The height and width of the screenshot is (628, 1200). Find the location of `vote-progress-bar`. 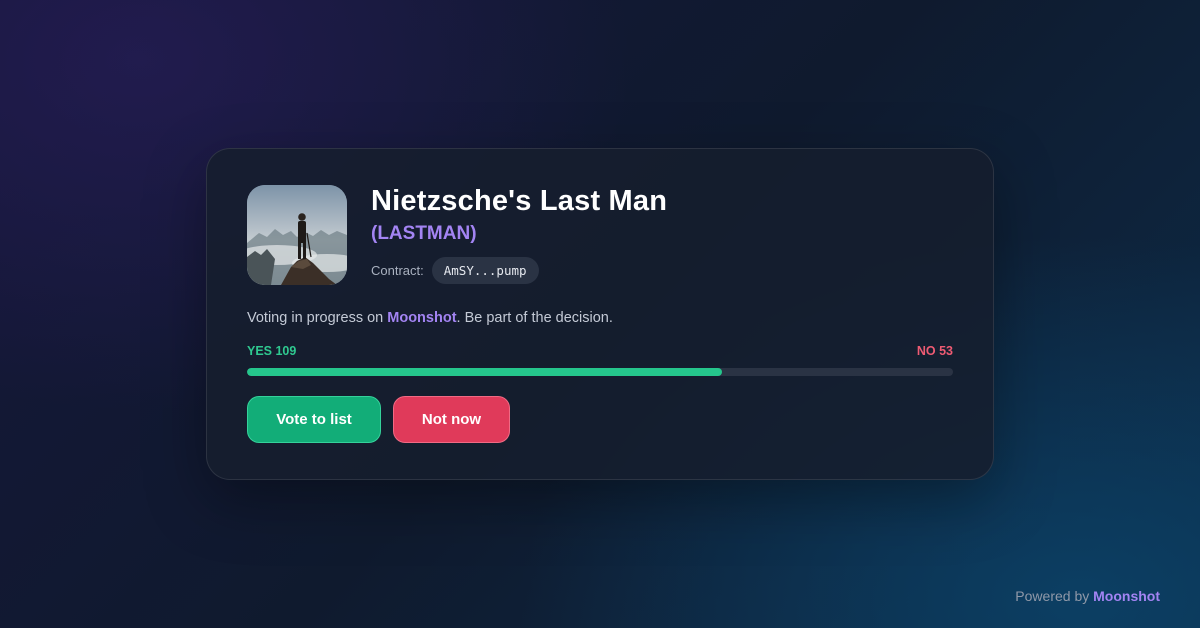

vote-progress-bar is located at coordinates (600, 372).